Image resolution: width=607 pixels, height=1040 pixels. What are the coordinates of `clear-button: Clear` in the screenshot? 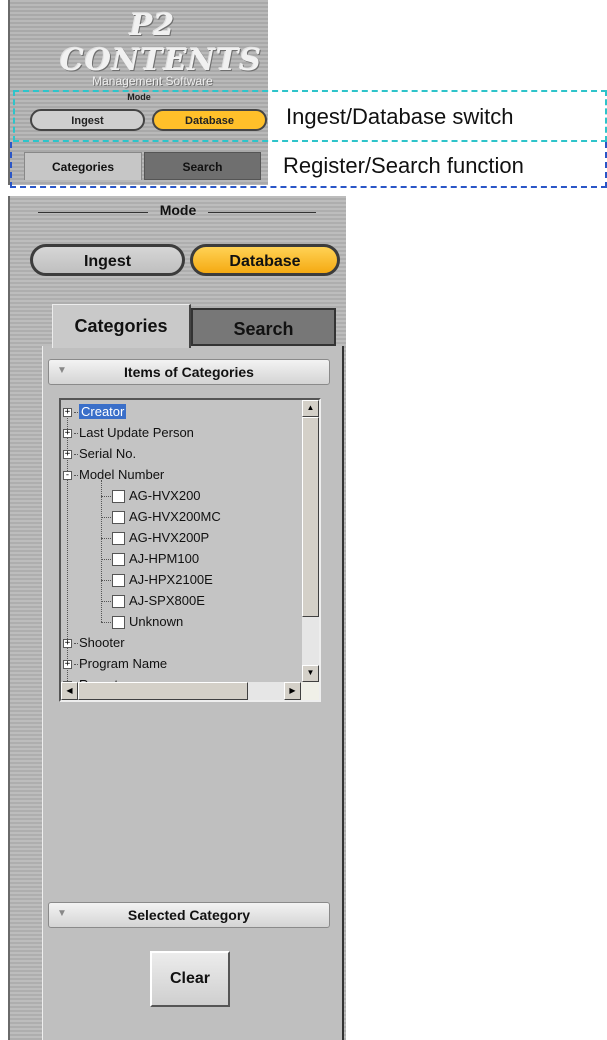 It's located at (190, 979).